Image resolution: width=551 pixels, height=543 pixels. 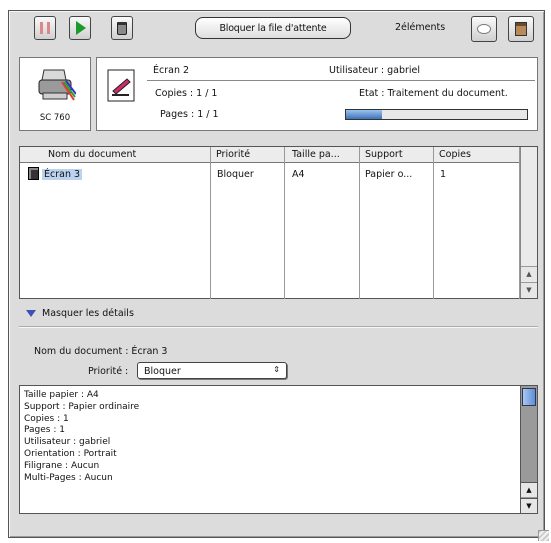 What do you see at coordinates (92, 154) in the screenshot?
I see `column-header-document: Nom du document` at bounding box center [92, 154].